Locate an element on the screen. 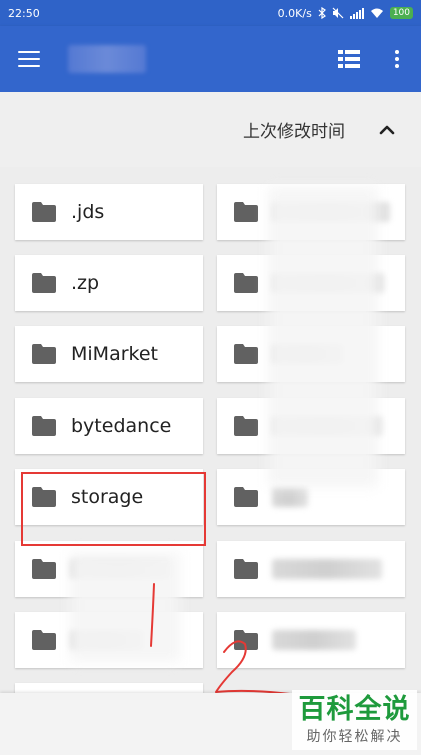  watermark: 百科全说 助你轻松解决 is located at coordinates (354, 720).